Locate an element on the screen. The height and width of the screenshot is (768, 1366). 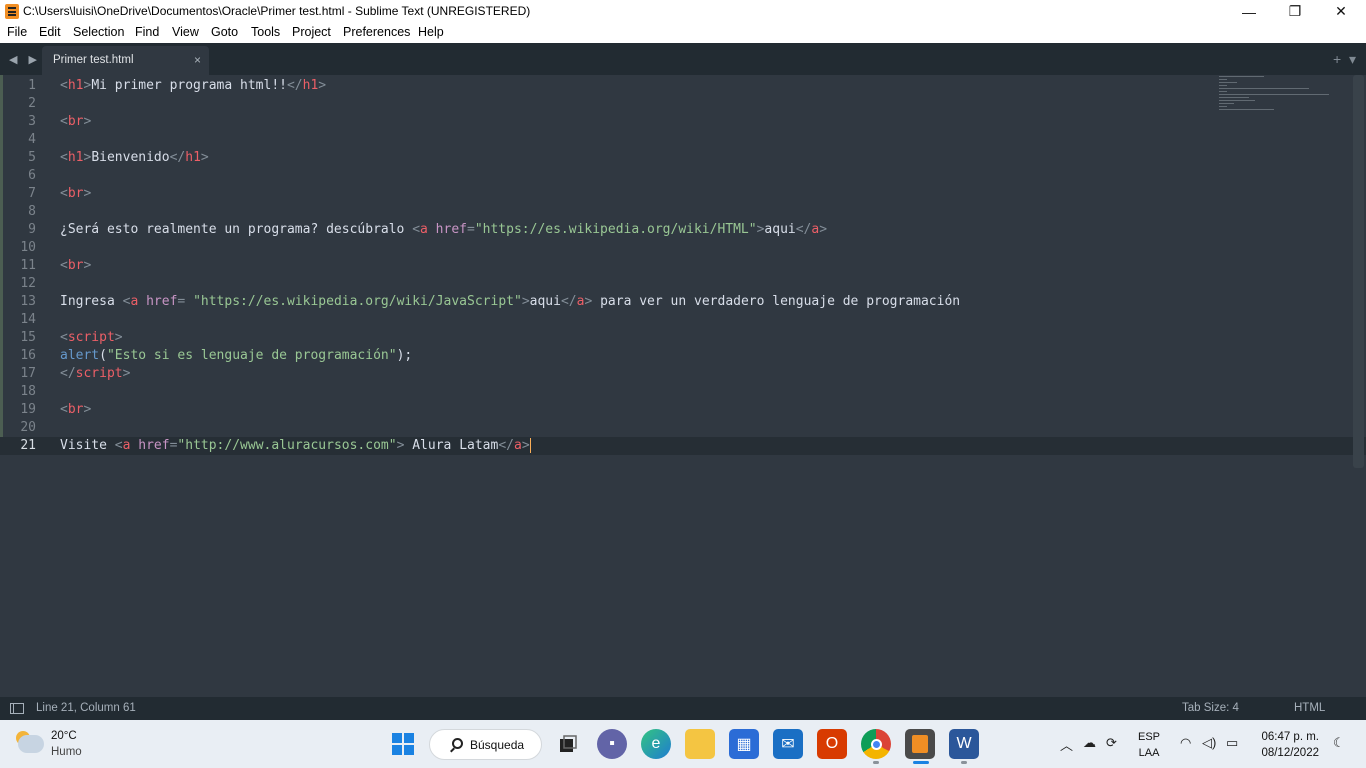
minimize-button: — is located at coordinates (1249, 11).